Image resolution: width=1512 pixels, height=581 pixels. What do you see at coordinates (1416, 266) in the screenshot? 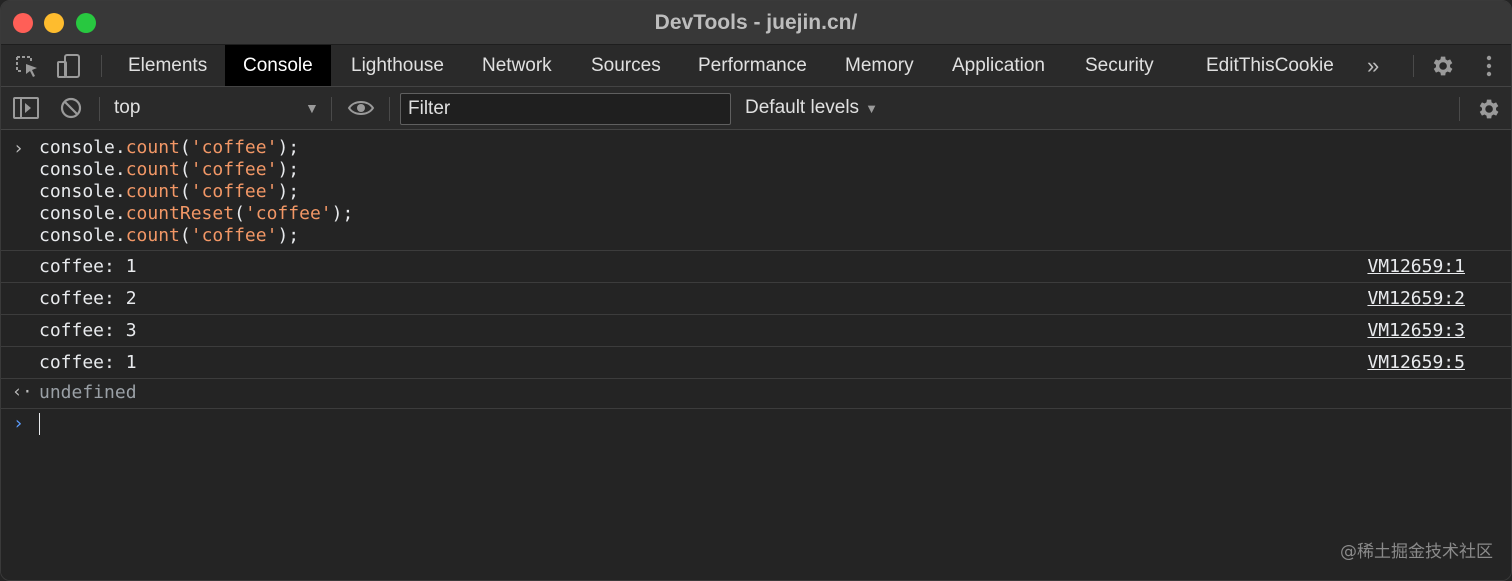
I see `source-link: VM12659:1` at bounding box center [1416, 266].